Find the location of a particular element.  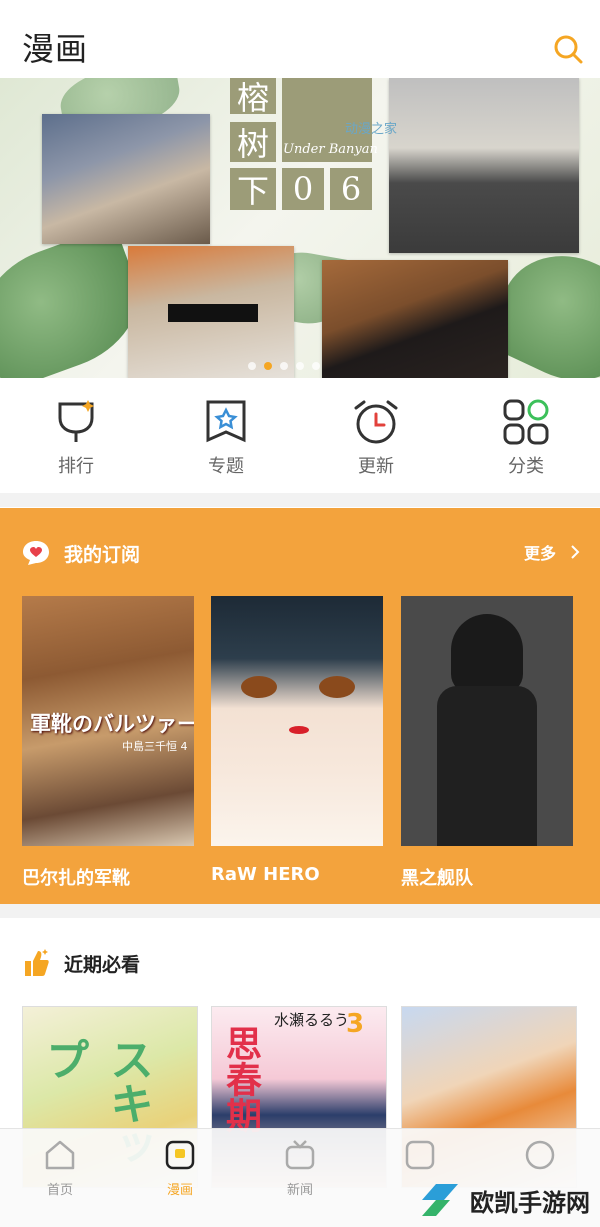

quick-nav-label: 分类 is located at coordinates (526, 466).